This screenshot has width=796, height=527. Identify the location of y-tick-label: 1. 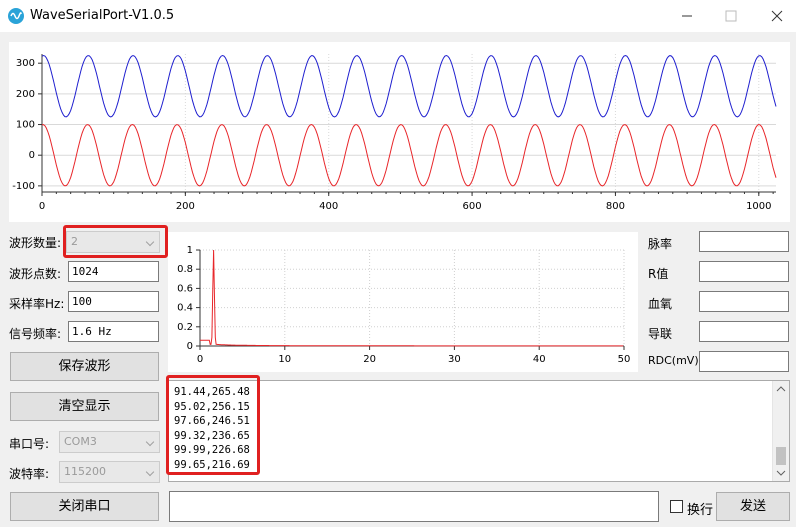
(190, 250).